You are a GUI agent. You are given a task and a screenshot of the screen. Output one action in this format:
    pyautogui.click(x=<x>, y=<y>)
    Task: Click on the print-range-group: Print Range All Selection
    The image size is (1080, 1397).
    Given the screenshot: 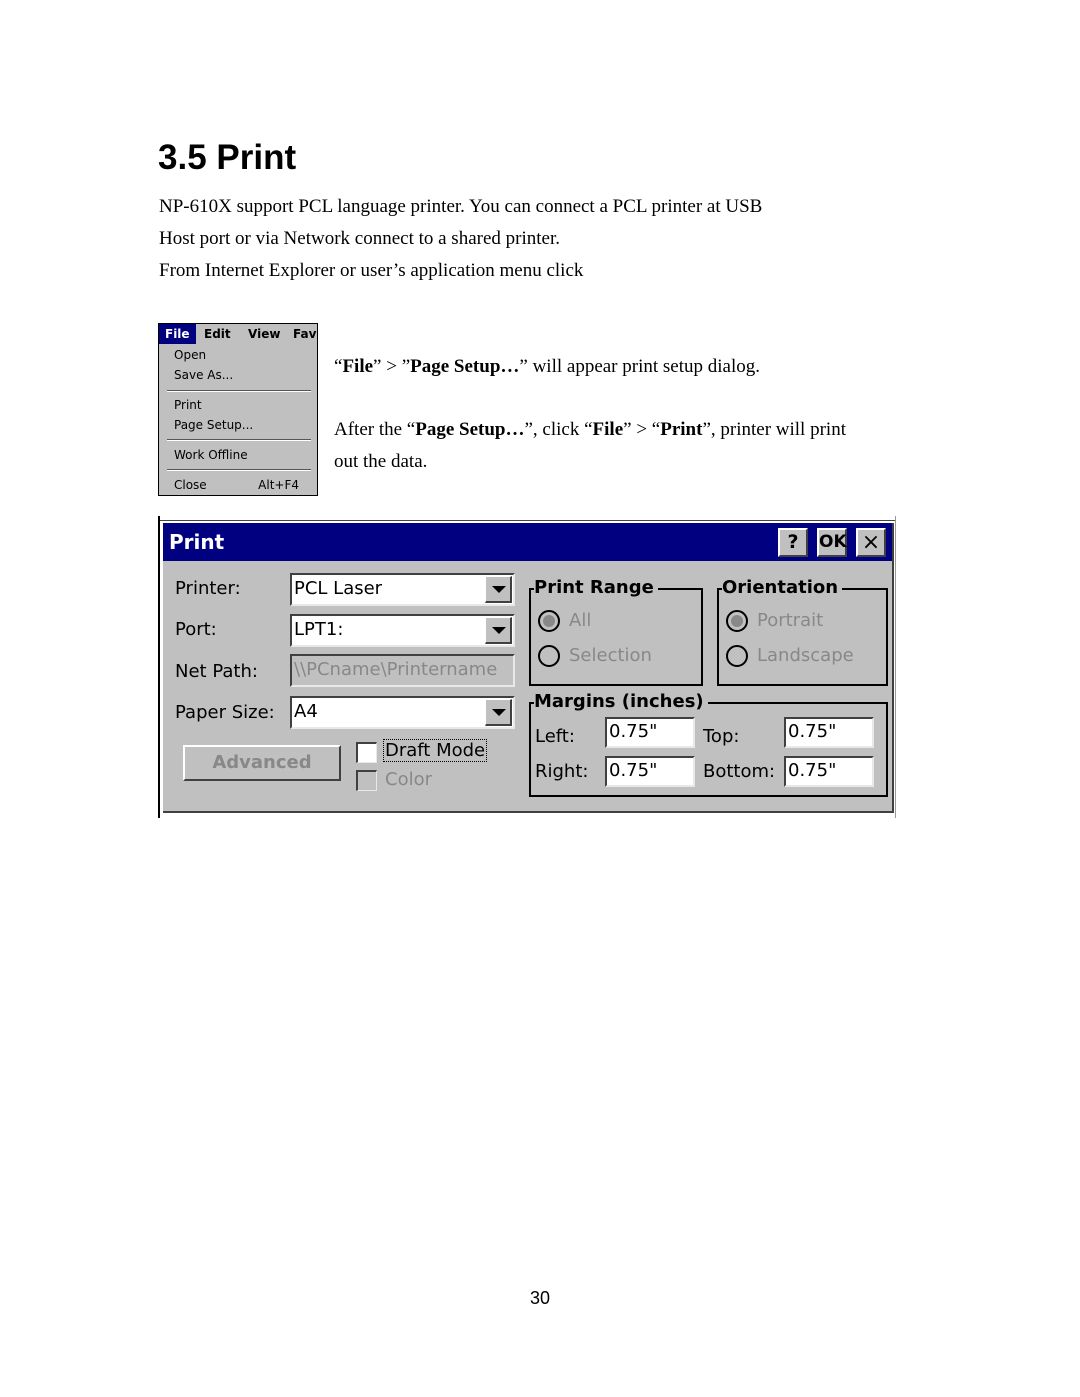 What is the action you would take?
    pyautogui.click(x=616, y=631)
    